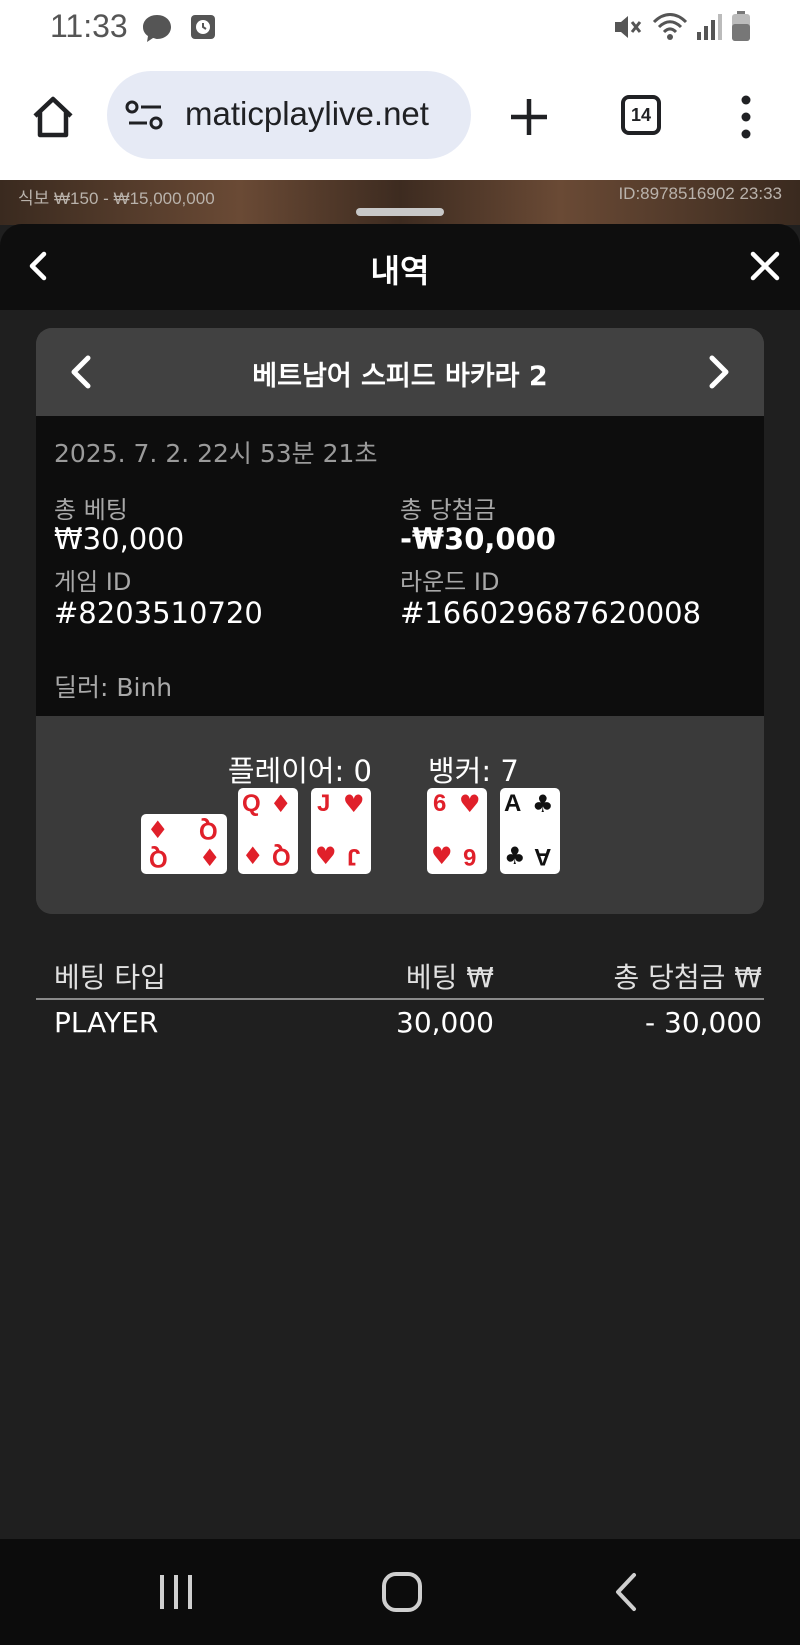 This screenshot has height=1645, width=800. What do you see at coordinates (450, 582) in the screenshot?
I see `round-id-label: 라운드 ID` at bounding box center [450, 582].